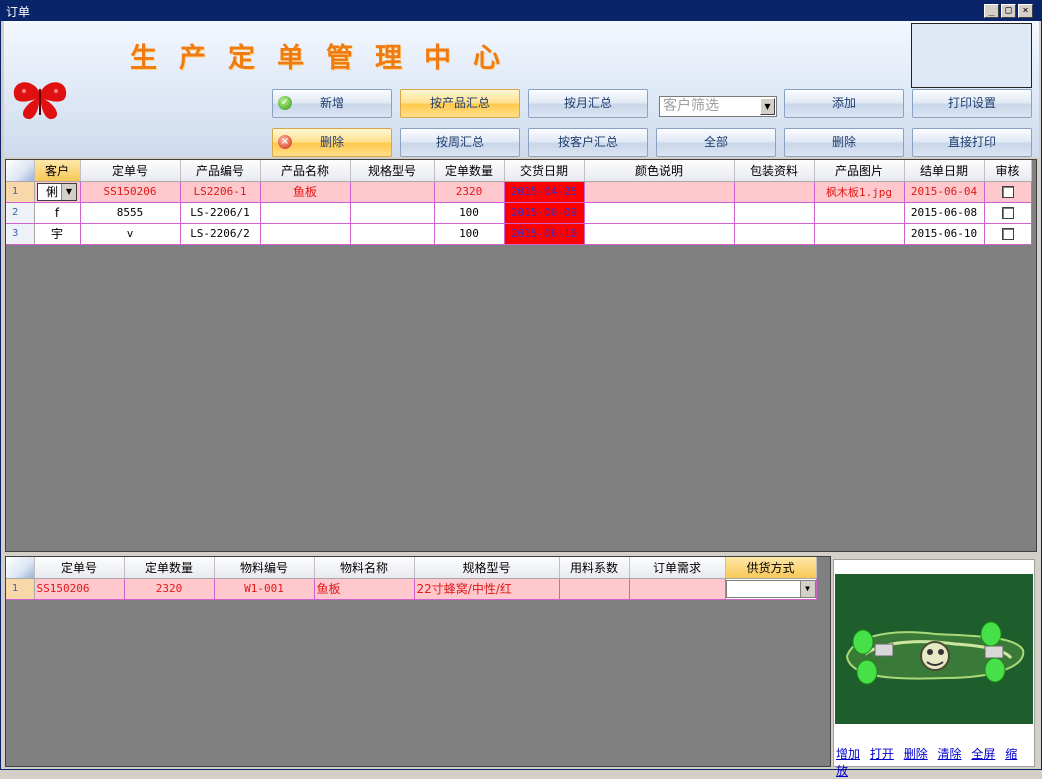 The image size is (1042, 779). I want to click on delivery-date-cell: 2015-06-10, so click(544, 234).